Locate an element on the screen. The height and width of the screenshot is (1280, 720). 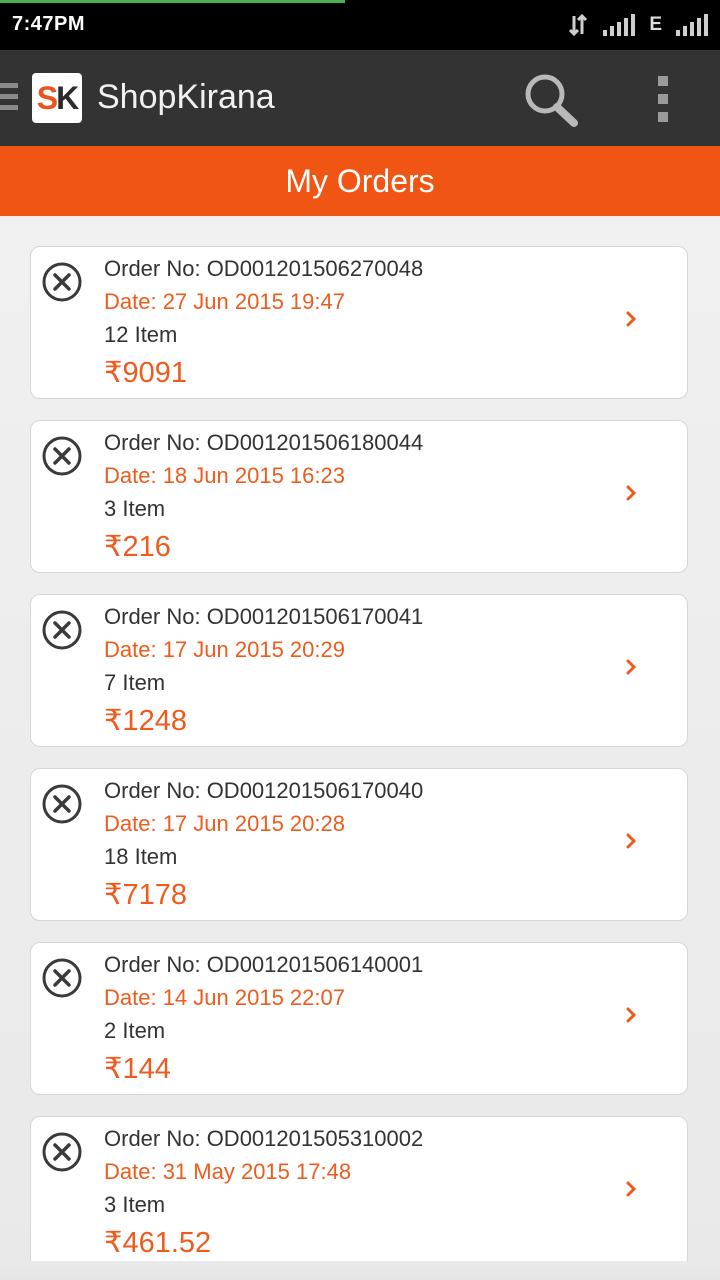
overflow-menu-icon is located at coordinates (663, 99).